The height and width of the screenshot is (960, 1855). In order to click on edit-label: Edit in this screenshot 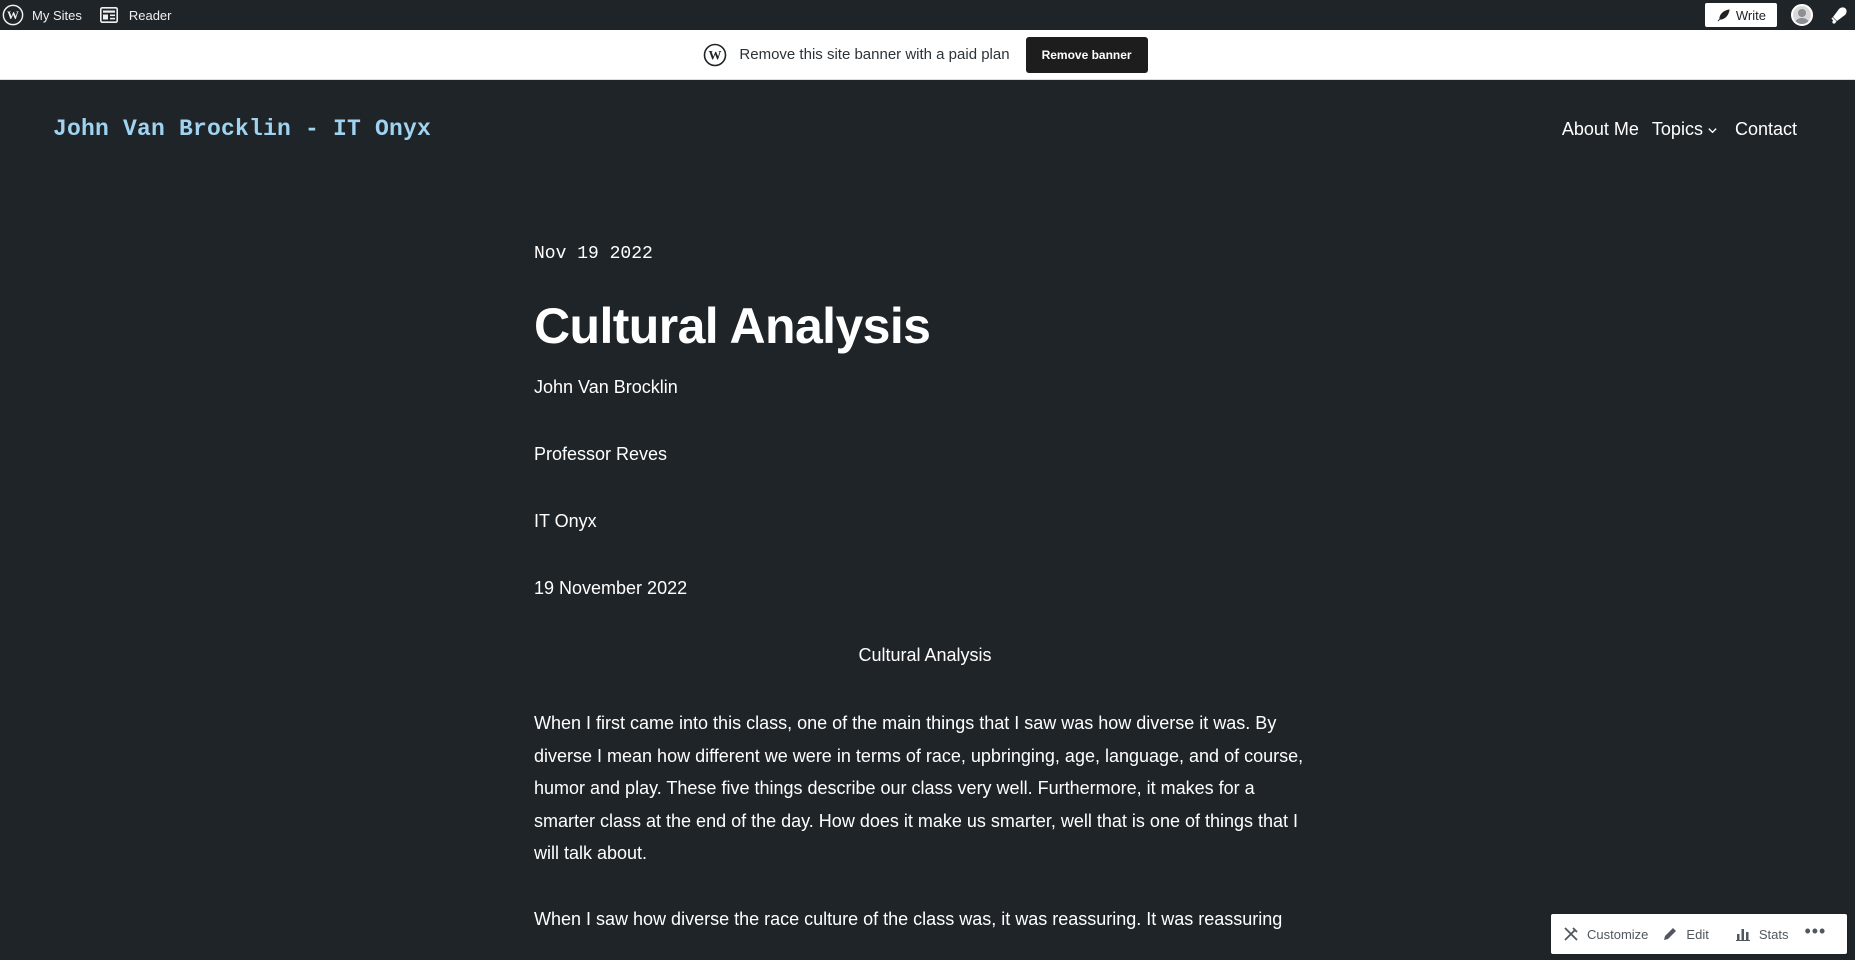, I will do `click(1697, 934)`.